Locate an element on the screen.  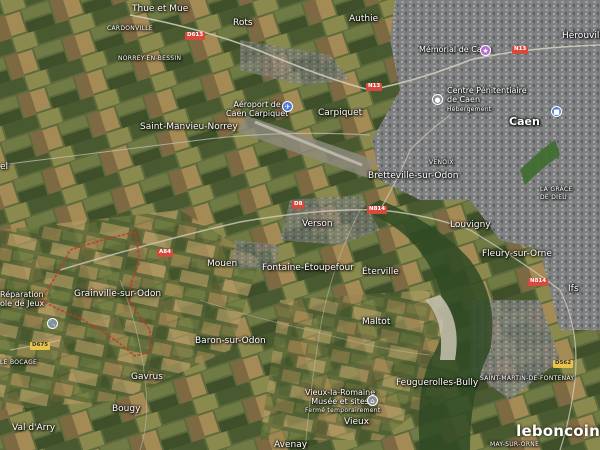
place-authie: Authie is located at coordinates (363, 19).